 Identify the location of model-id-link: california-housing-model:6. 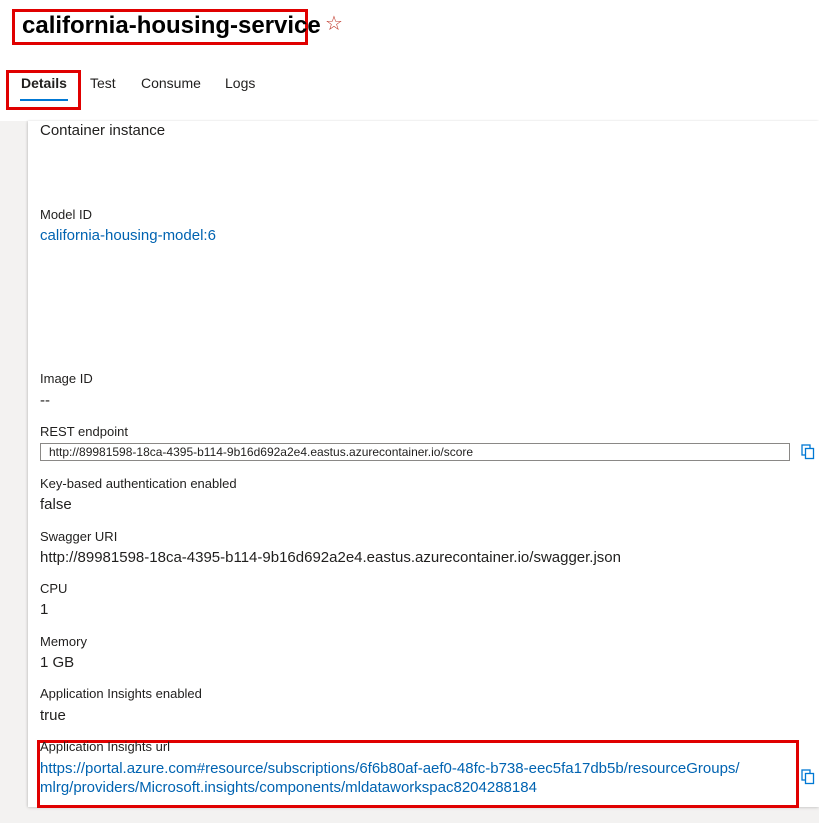
(128, 236).